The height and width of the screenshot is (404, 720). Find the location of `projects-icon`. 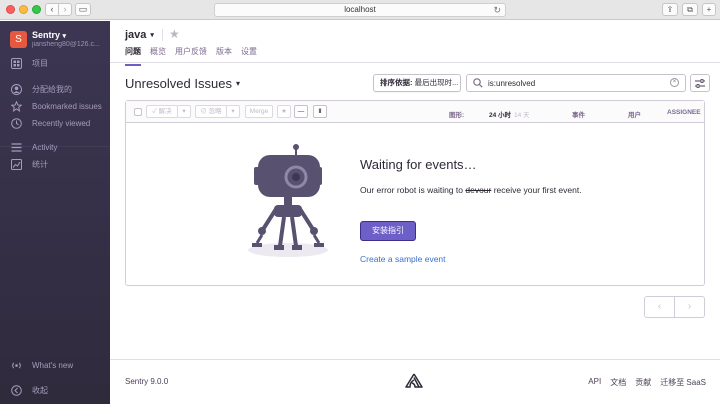

projects-icon is located at coordinates (16, 63).